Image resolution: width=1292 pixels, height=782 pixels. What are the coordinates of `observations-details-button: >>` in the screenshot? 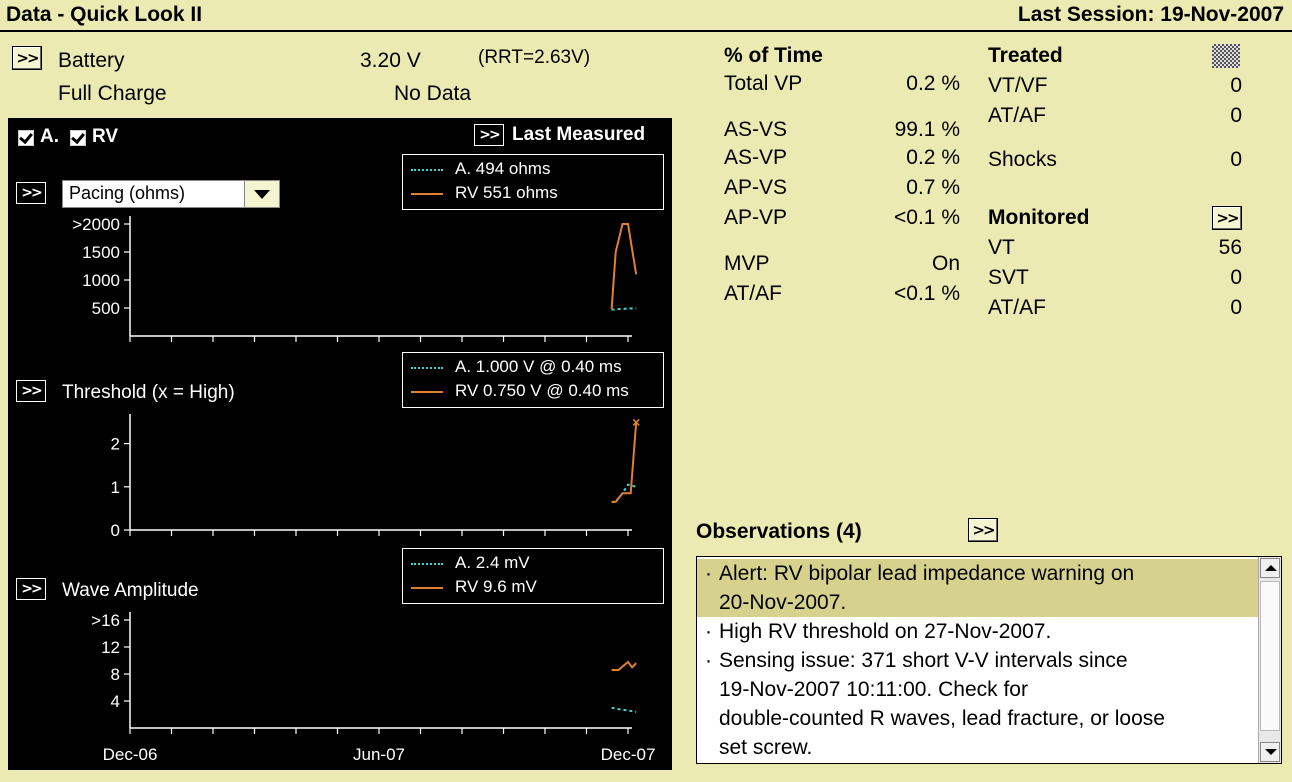 It's located at (983, 530).